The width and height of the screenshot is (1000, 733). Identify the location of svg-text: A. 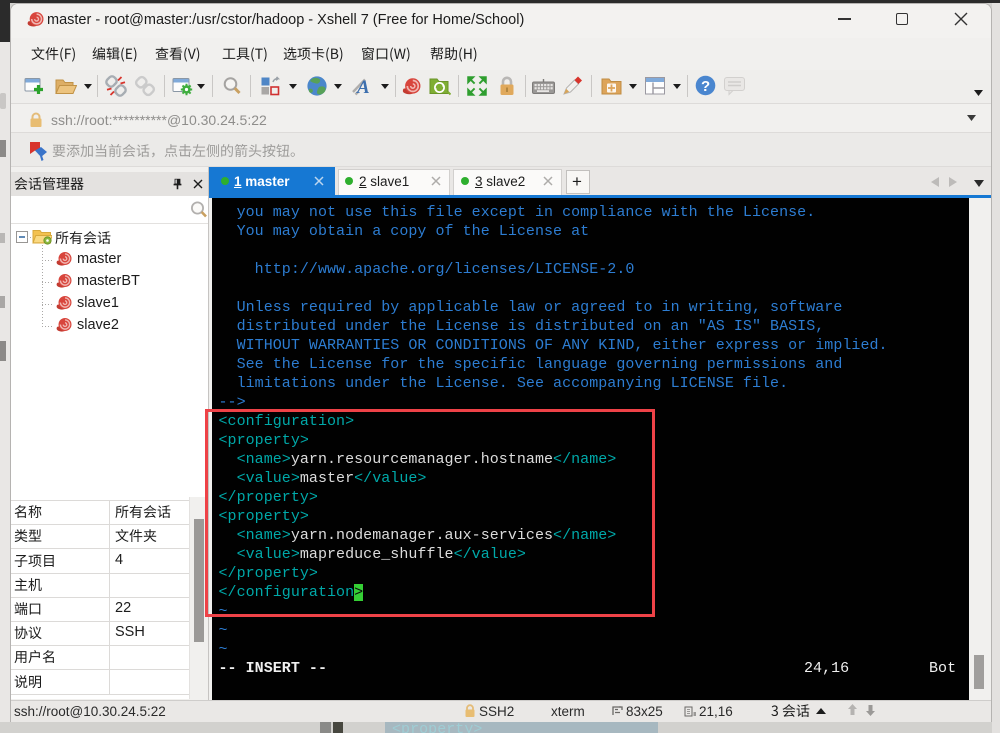
(363, 86).